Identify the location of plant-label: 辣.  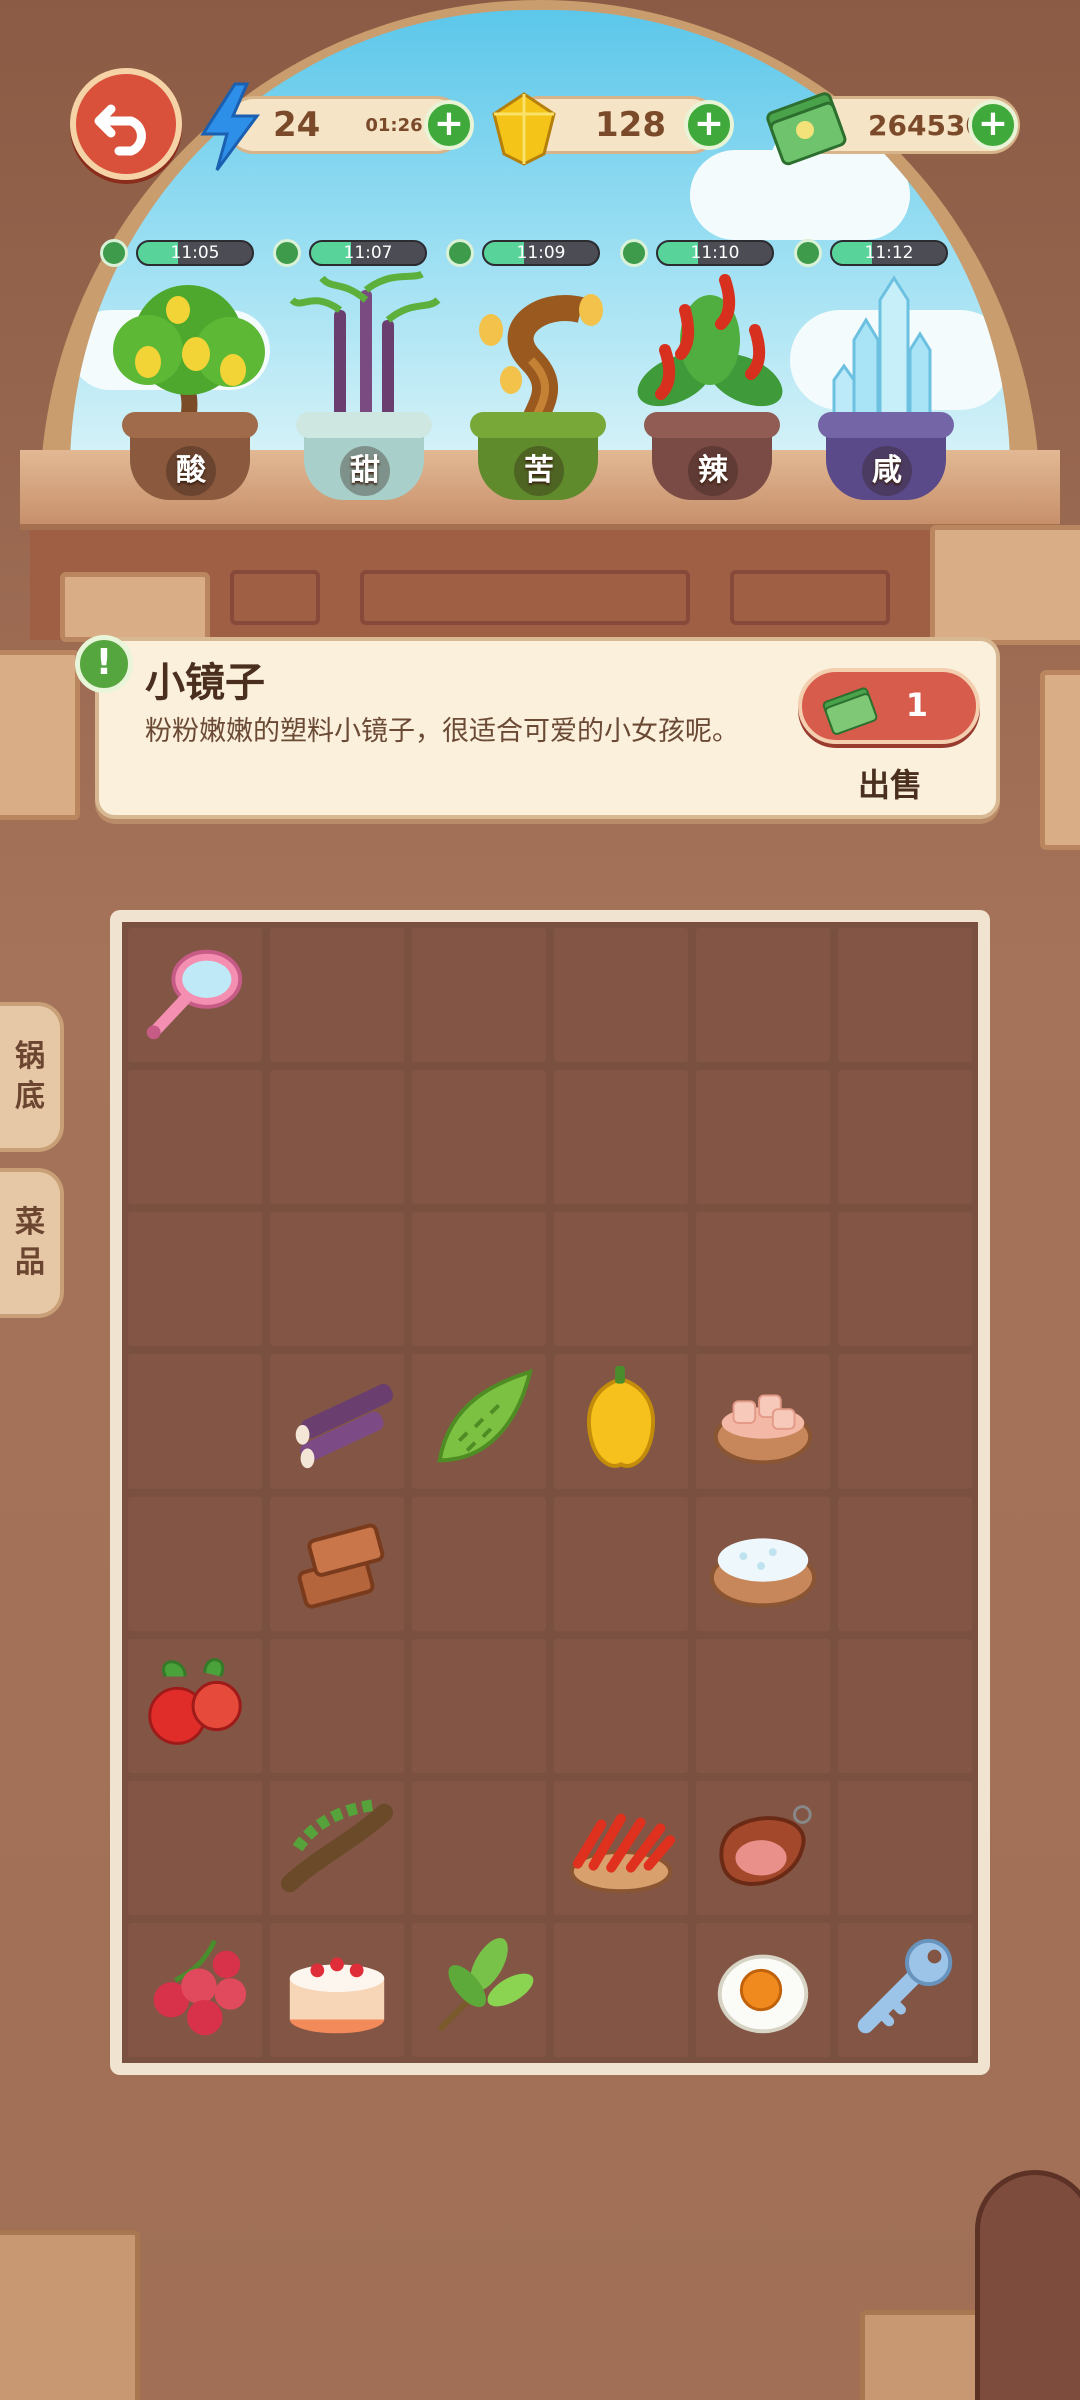
(713, 471).